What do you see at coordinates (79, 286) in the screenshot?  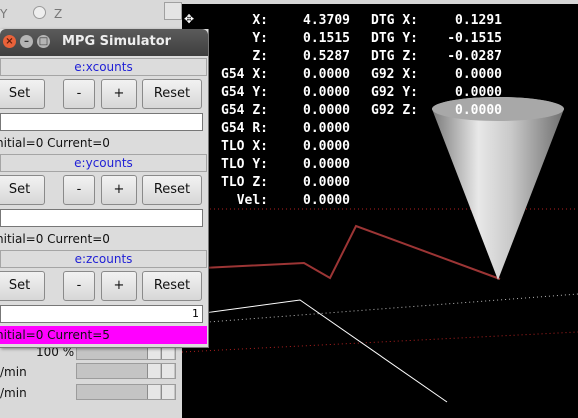 I see `z-minus-button: -` at bounding box center [79, 286].